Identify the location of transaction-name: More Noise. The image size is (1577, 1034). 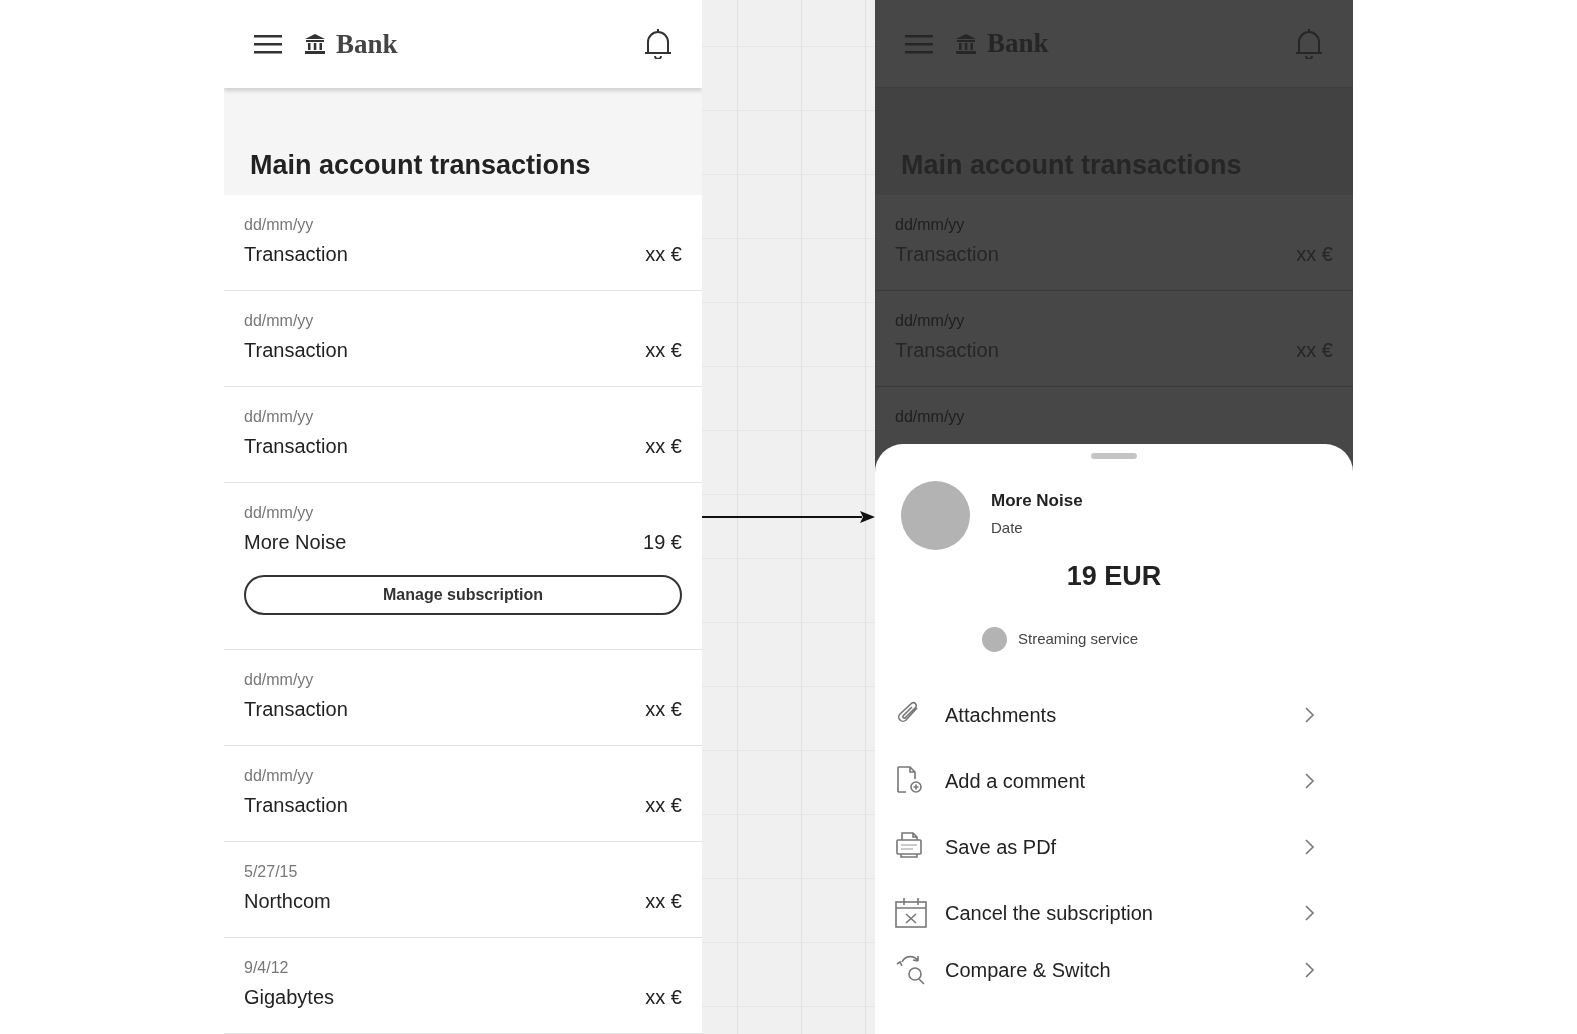
(295, 542).